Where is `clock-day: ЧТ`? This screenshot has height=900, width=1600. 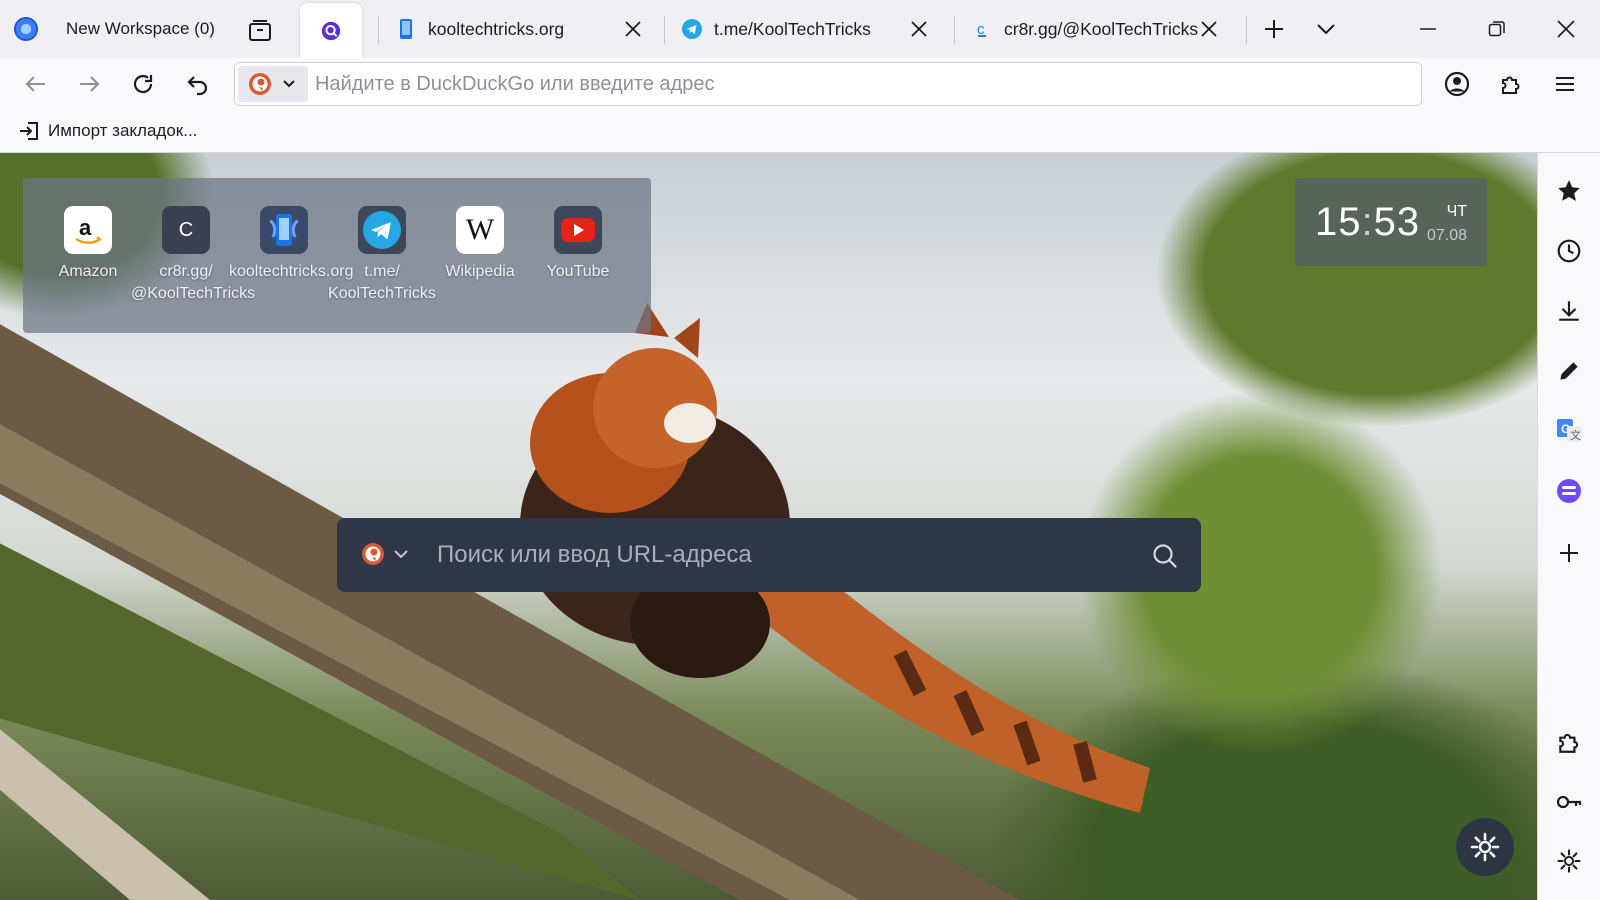 clock-day: ЧТ is located at coordinates (1456, 211).